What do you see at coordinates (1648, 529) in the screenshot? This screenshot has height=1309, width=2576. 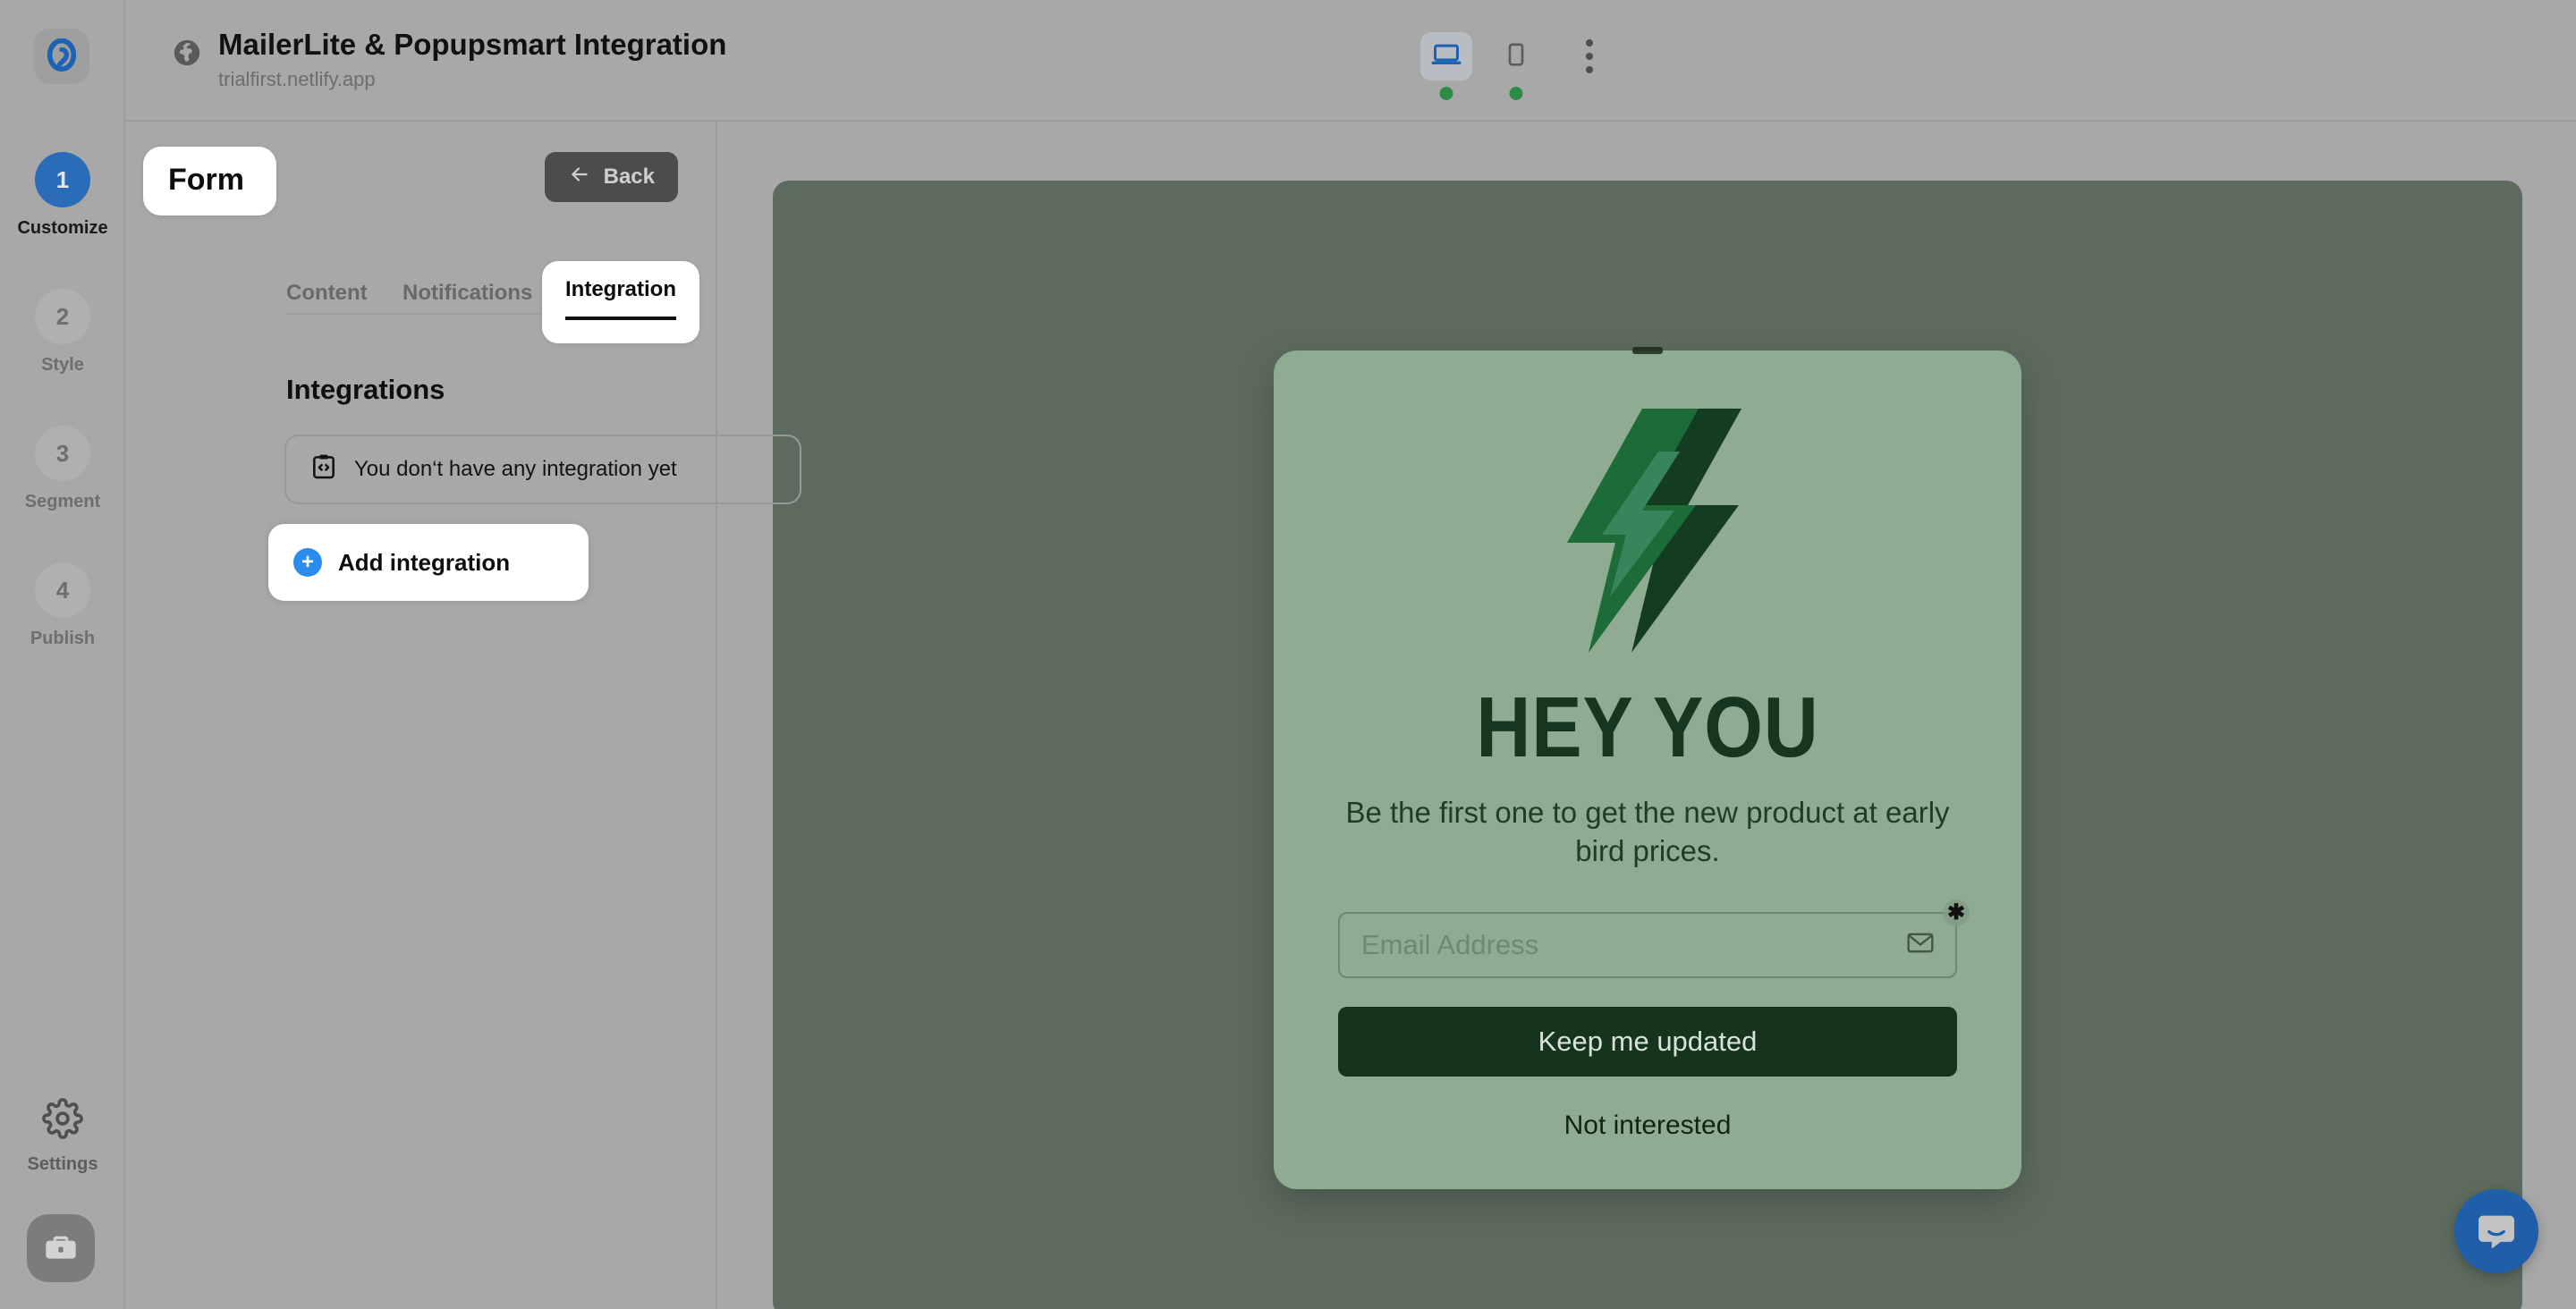 I see `lightning-bolt-icon` at bounding box center [1648, 529].